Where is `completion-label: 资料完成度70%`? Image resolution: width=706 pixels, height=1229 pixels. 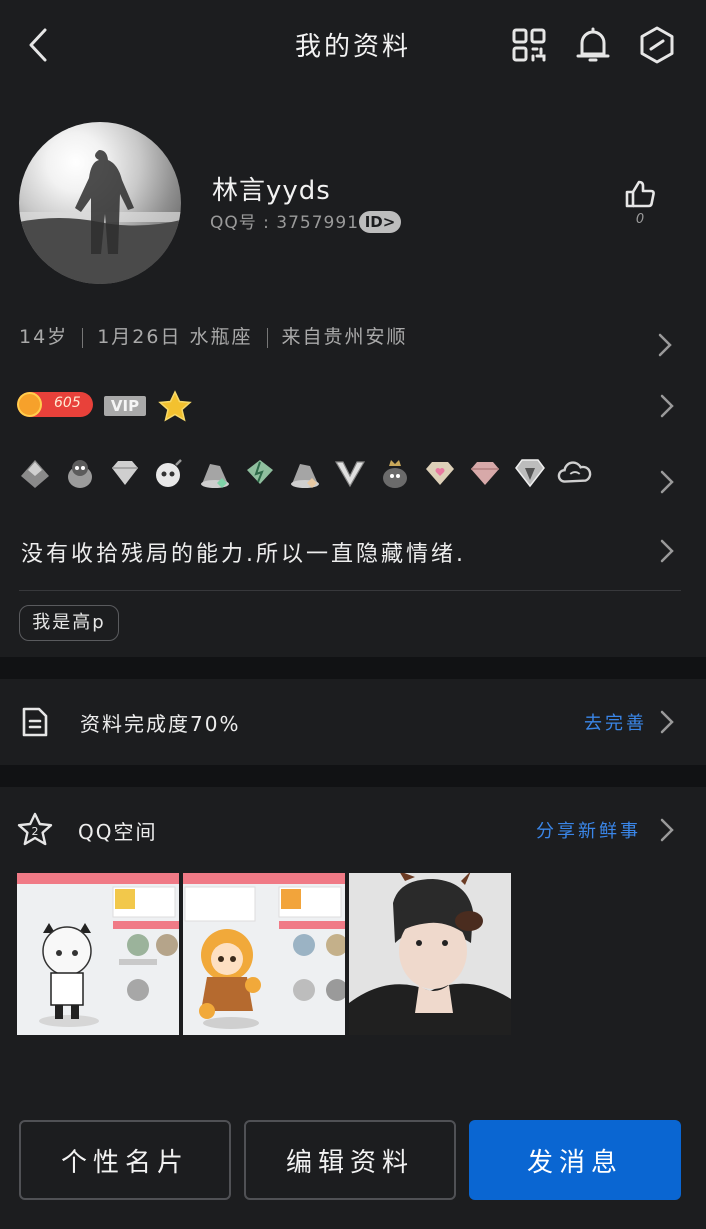 completion-label: 资料完成度70% is located at coordinates (160, 724).